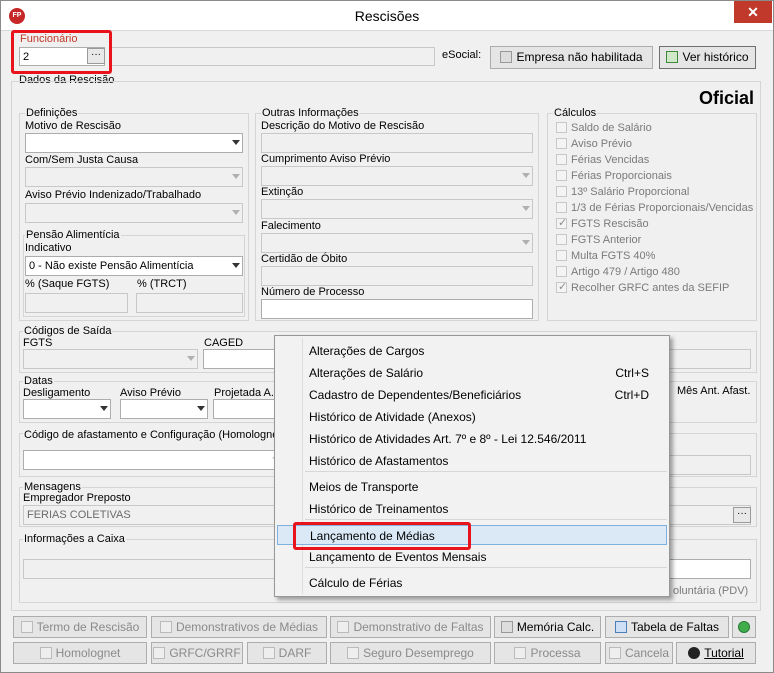  What do you see at coordinates (711, 591) in the screenshot?
I see `pdv-label: oluntária (PDV)` at bounding box center [711, 591].